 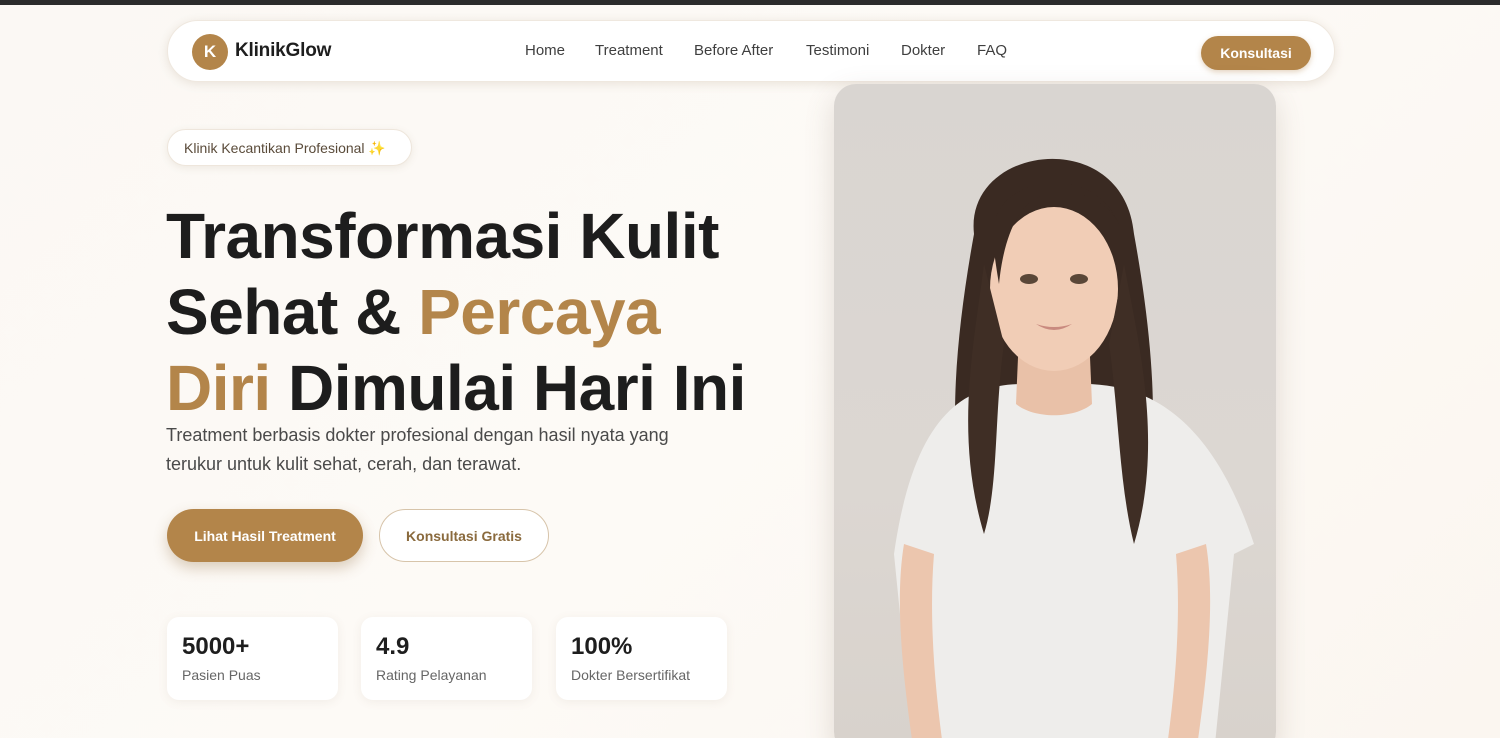 I want to click on stat-value: 100%, so click(x=602, y=646).